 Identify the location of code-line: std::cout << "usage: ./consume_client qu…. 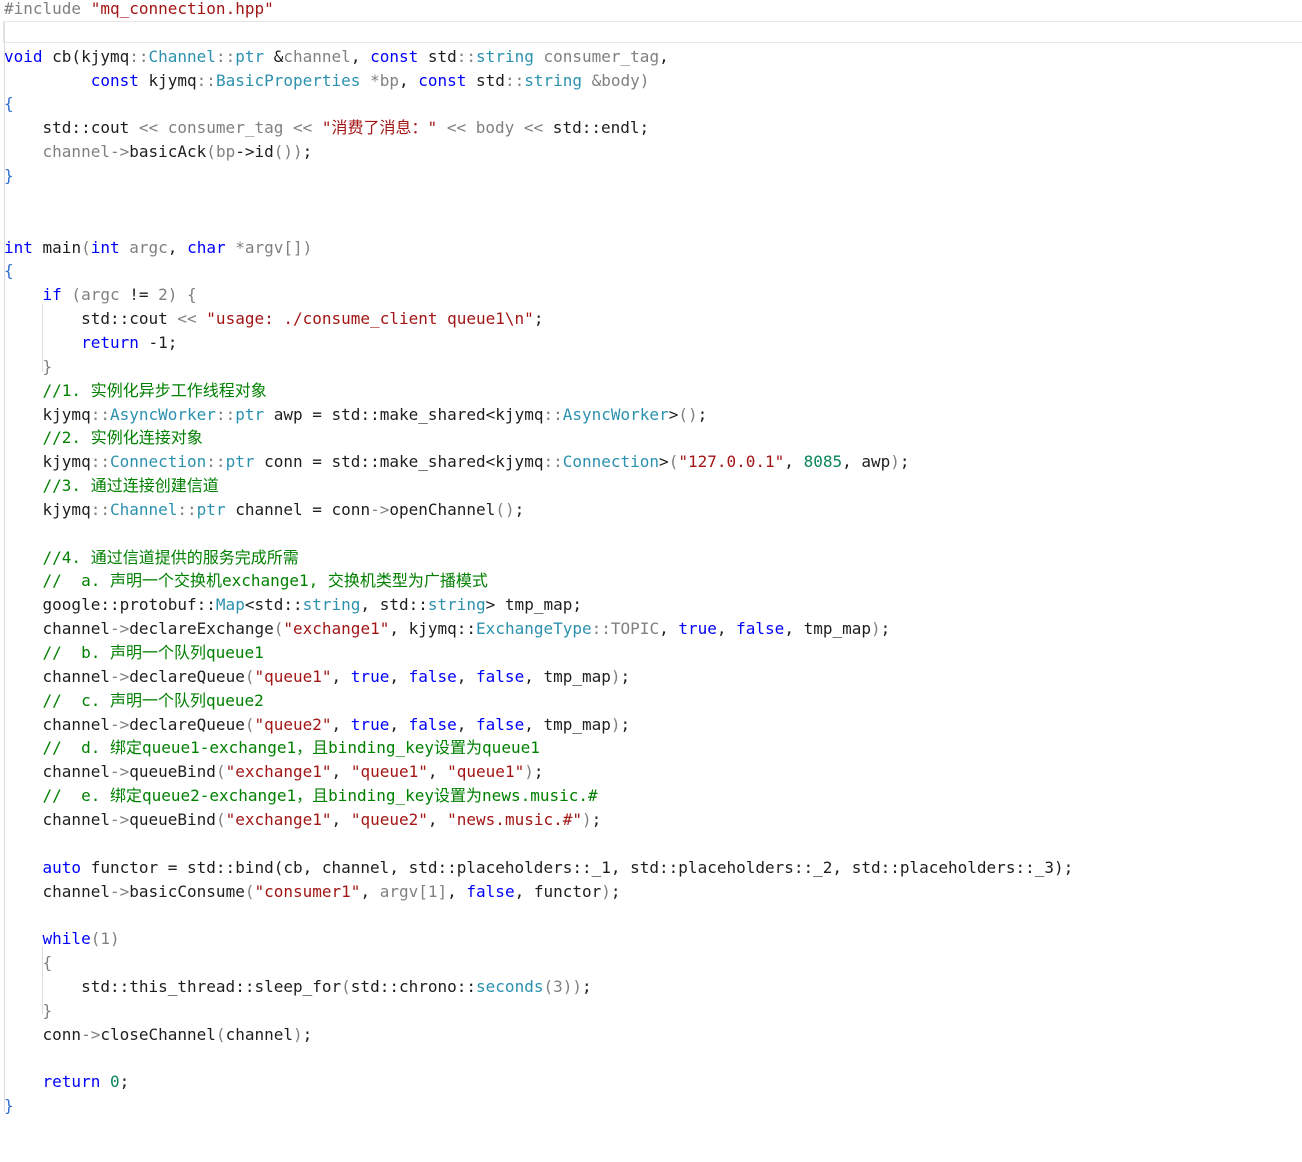
(273, 319).